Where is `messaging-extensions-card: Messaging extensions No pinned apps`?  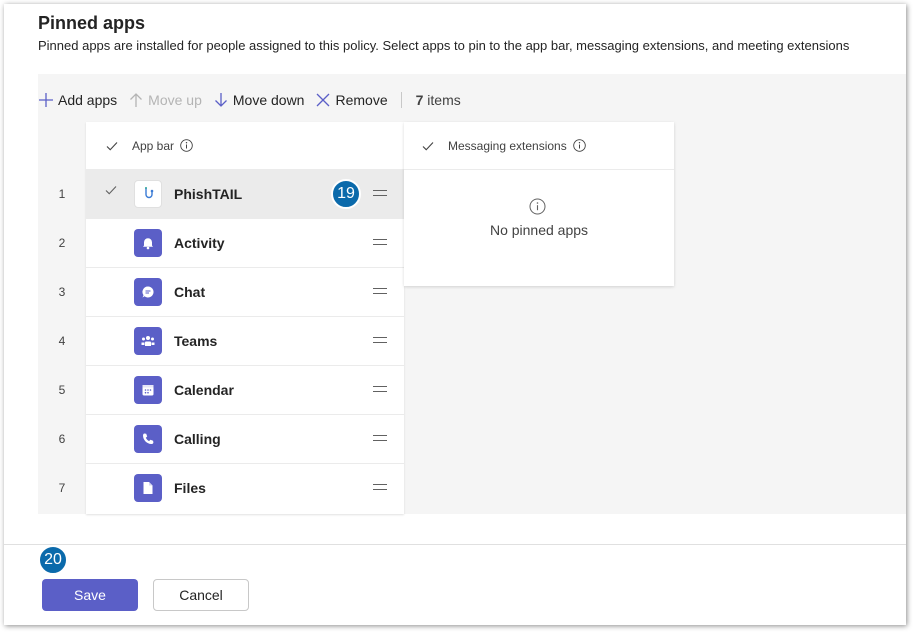
messaging-extensions-card: Messaging extensions No pinned apps is located at coordinates (539, 204).